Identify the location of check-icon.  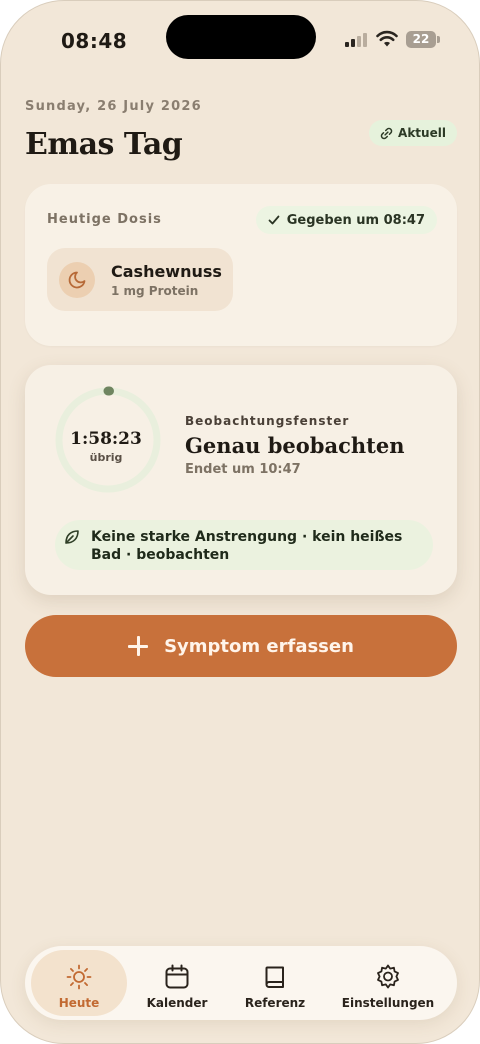
(274, 220).